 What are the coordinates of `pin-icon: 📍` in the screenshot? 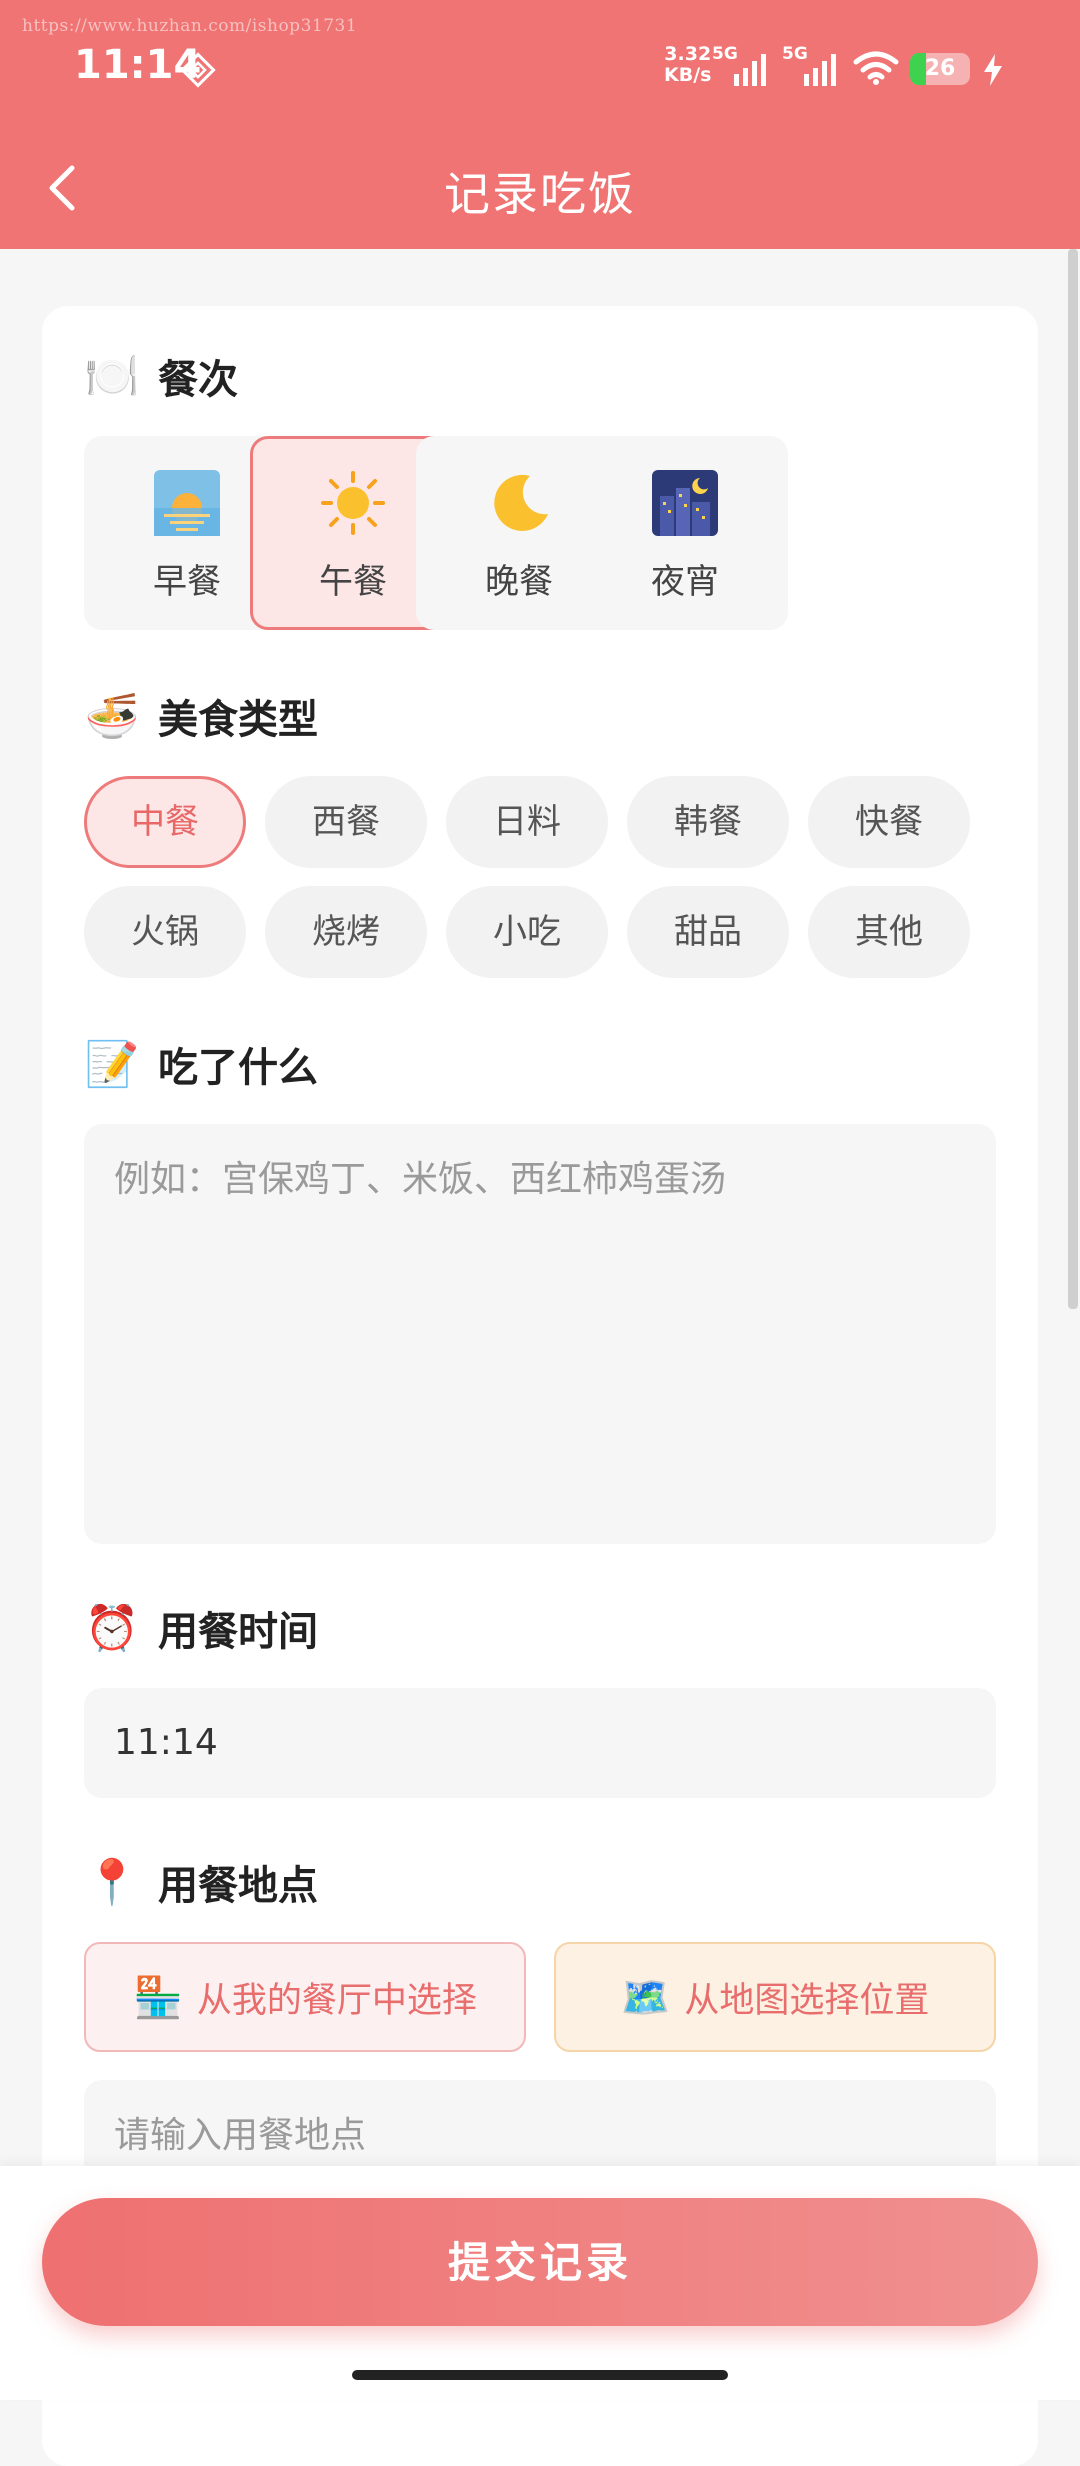 It's located at (112, 1882).